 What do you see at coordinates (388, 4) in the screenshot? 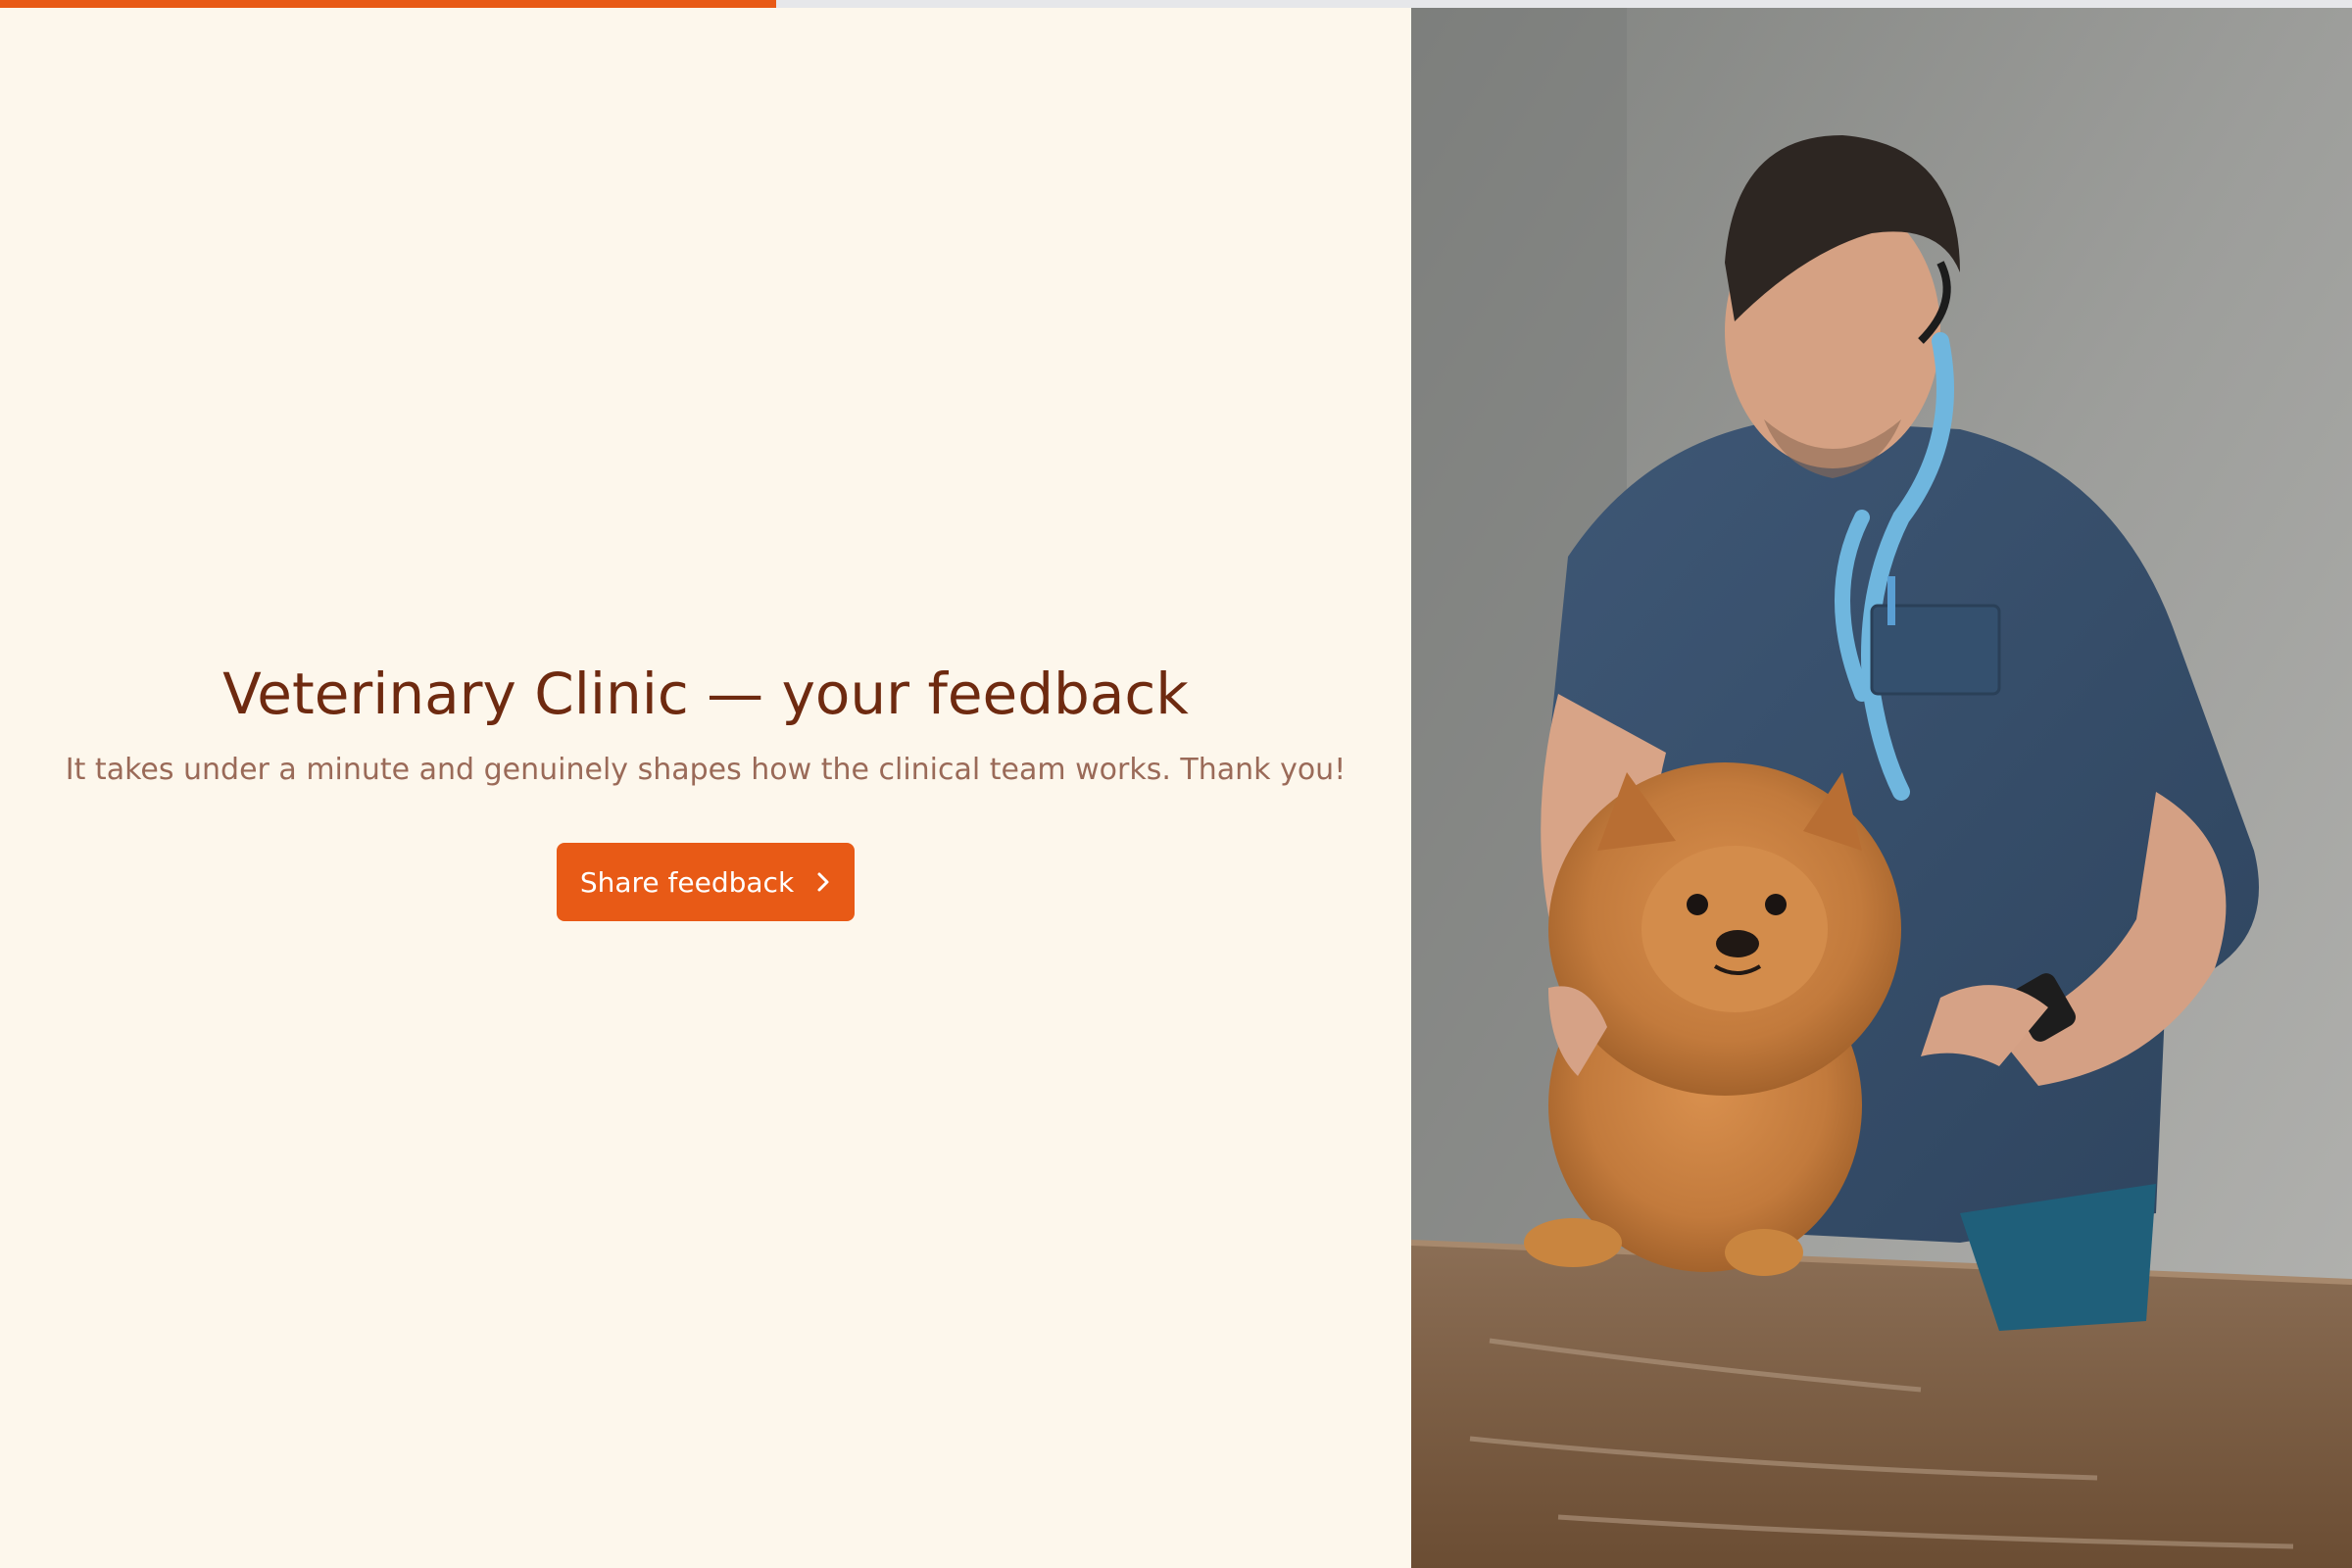
I see `progress-bar-fill` at bounding box center [388, 4].